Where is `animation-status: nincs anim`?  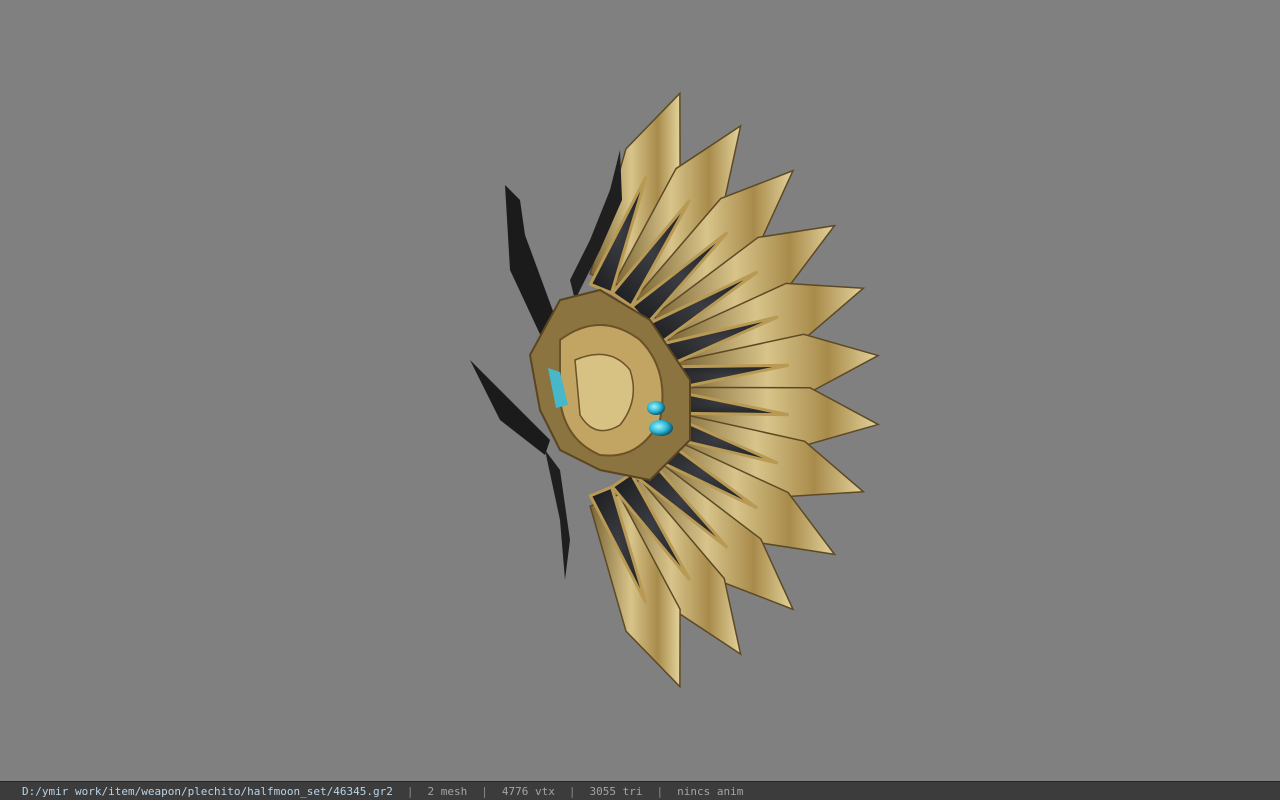
animation-status: nincs anim is located at coordinates (710, 791).